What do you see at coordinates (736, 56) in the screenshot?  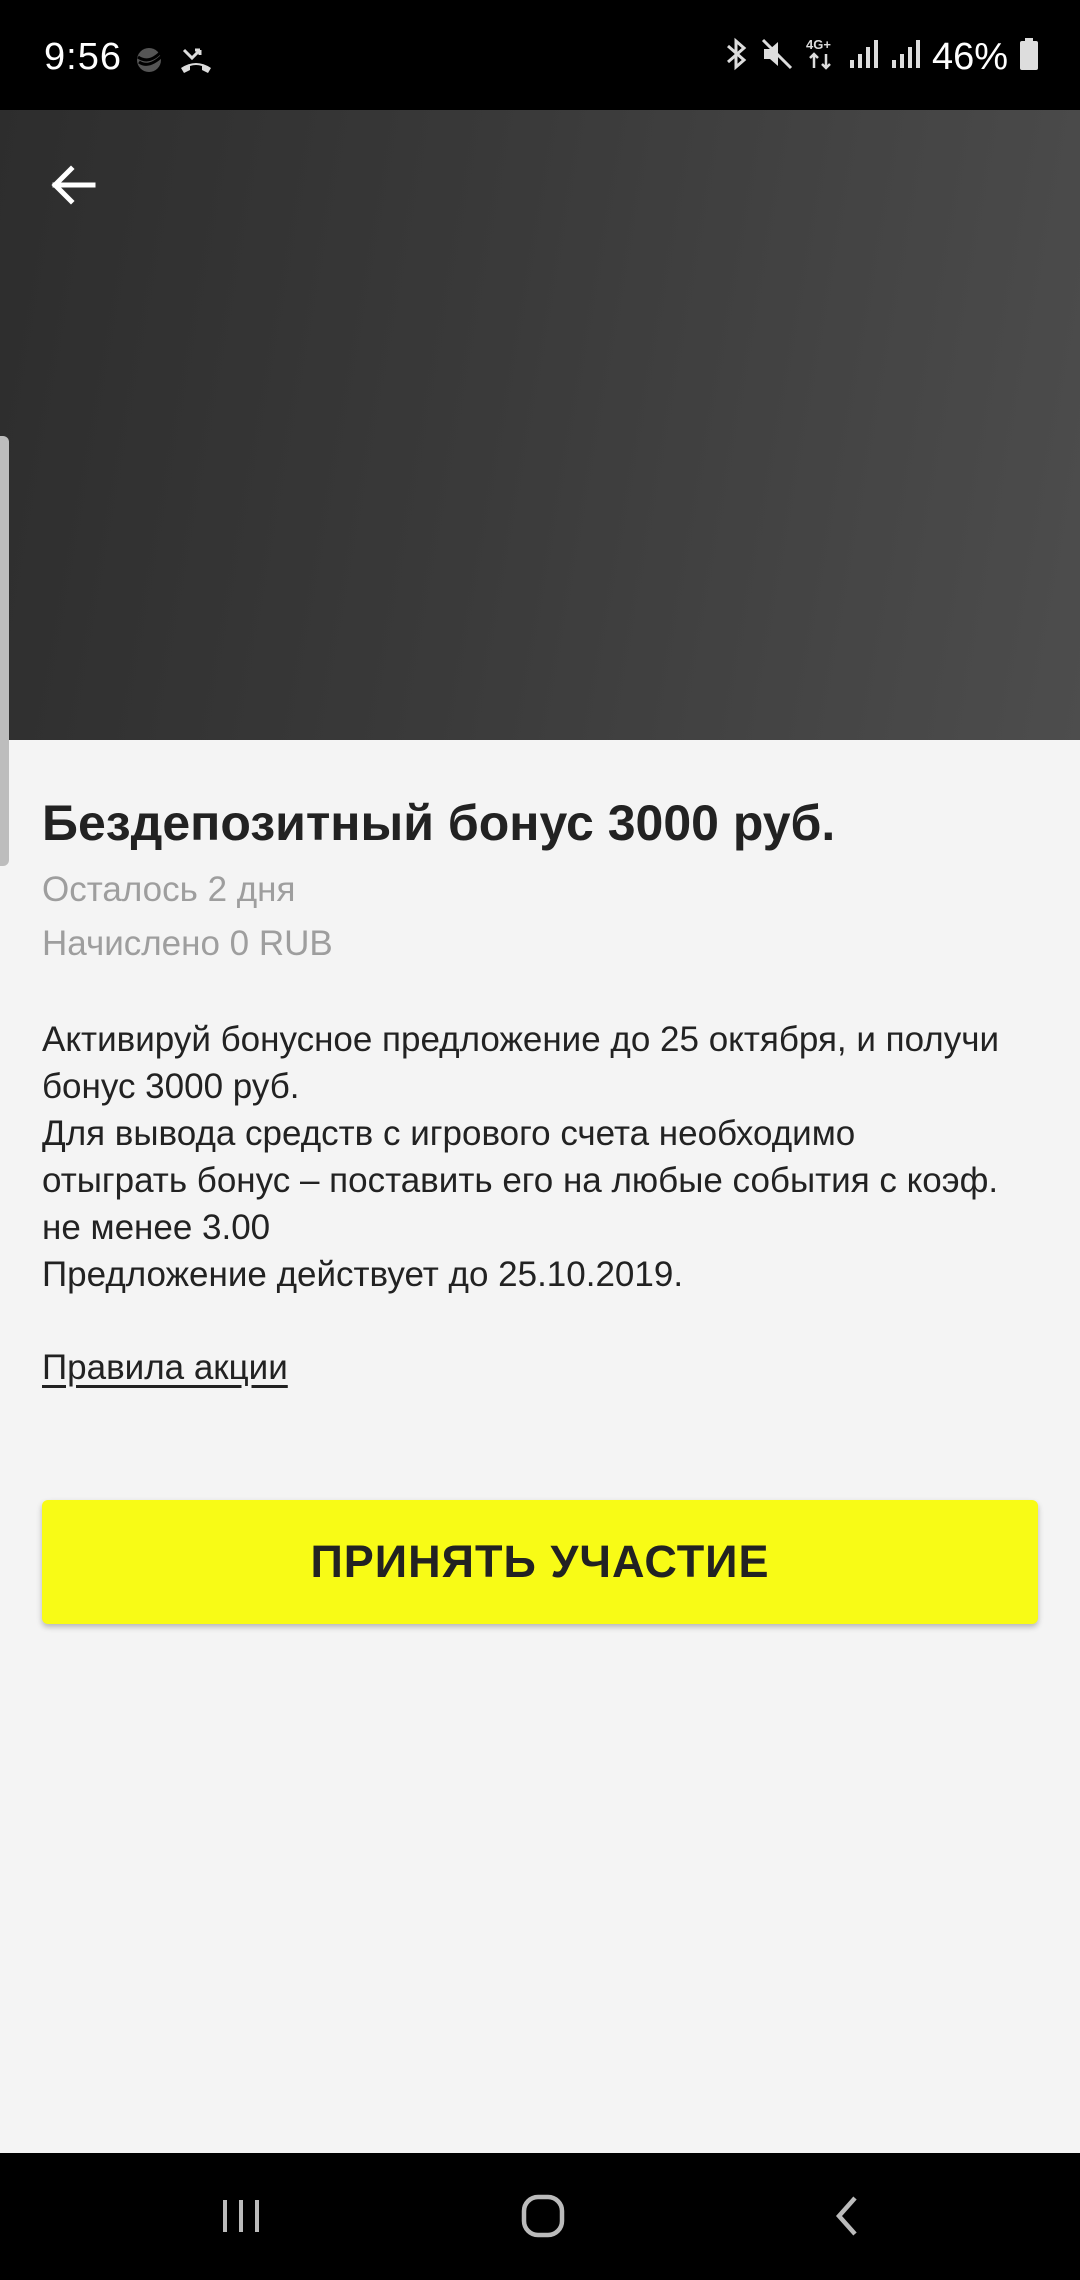 I see `bluetooth-icon` at bounding box center [736, 56].